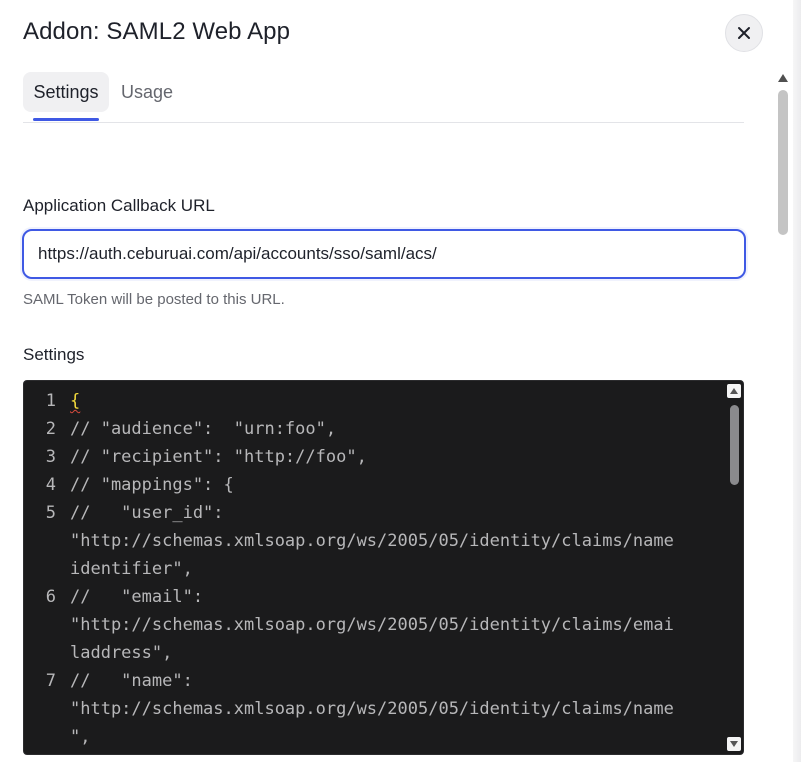  I want to click on close-button, so click(744, 33).